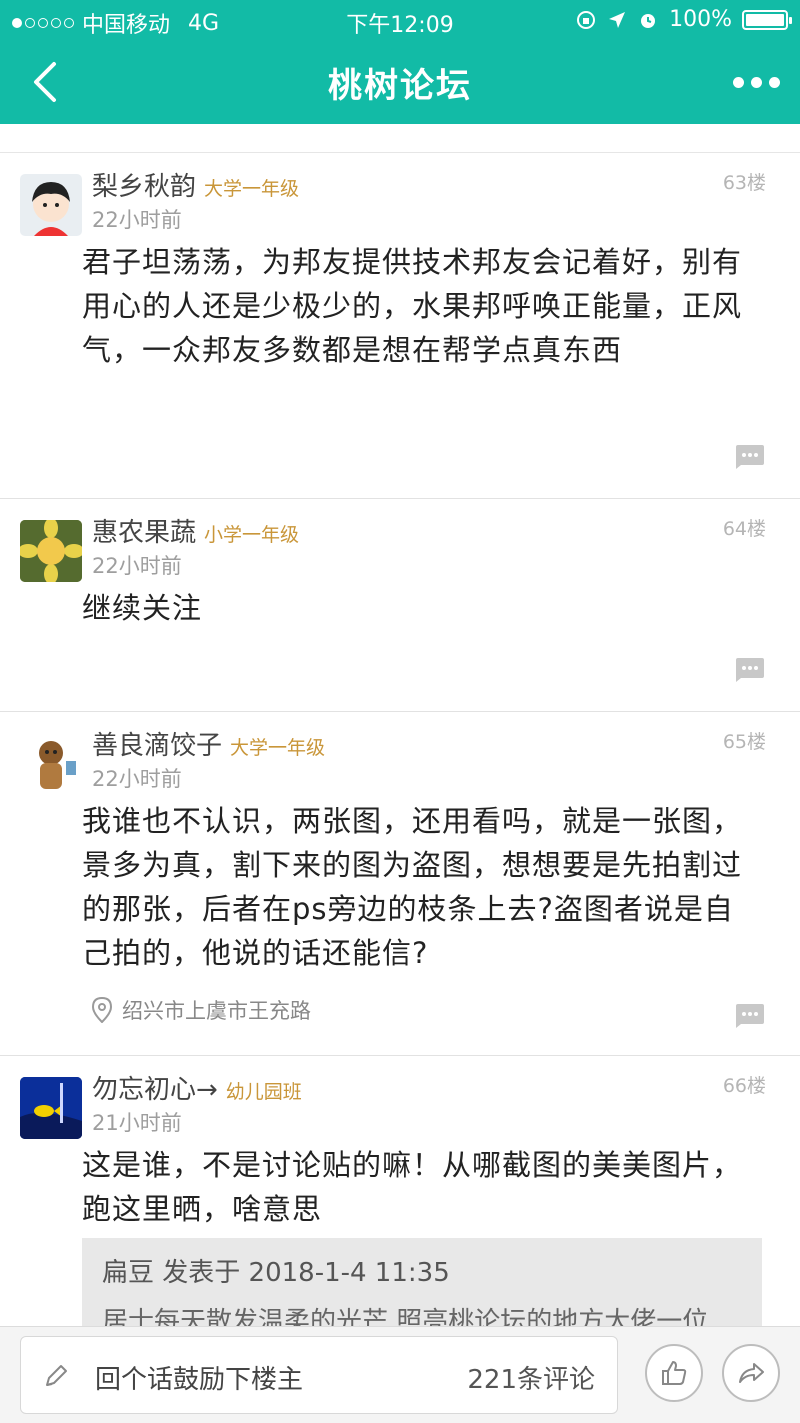 This screenshot has height=1423, width=800. I want to click on content-top-spacer, so click(400, 138).